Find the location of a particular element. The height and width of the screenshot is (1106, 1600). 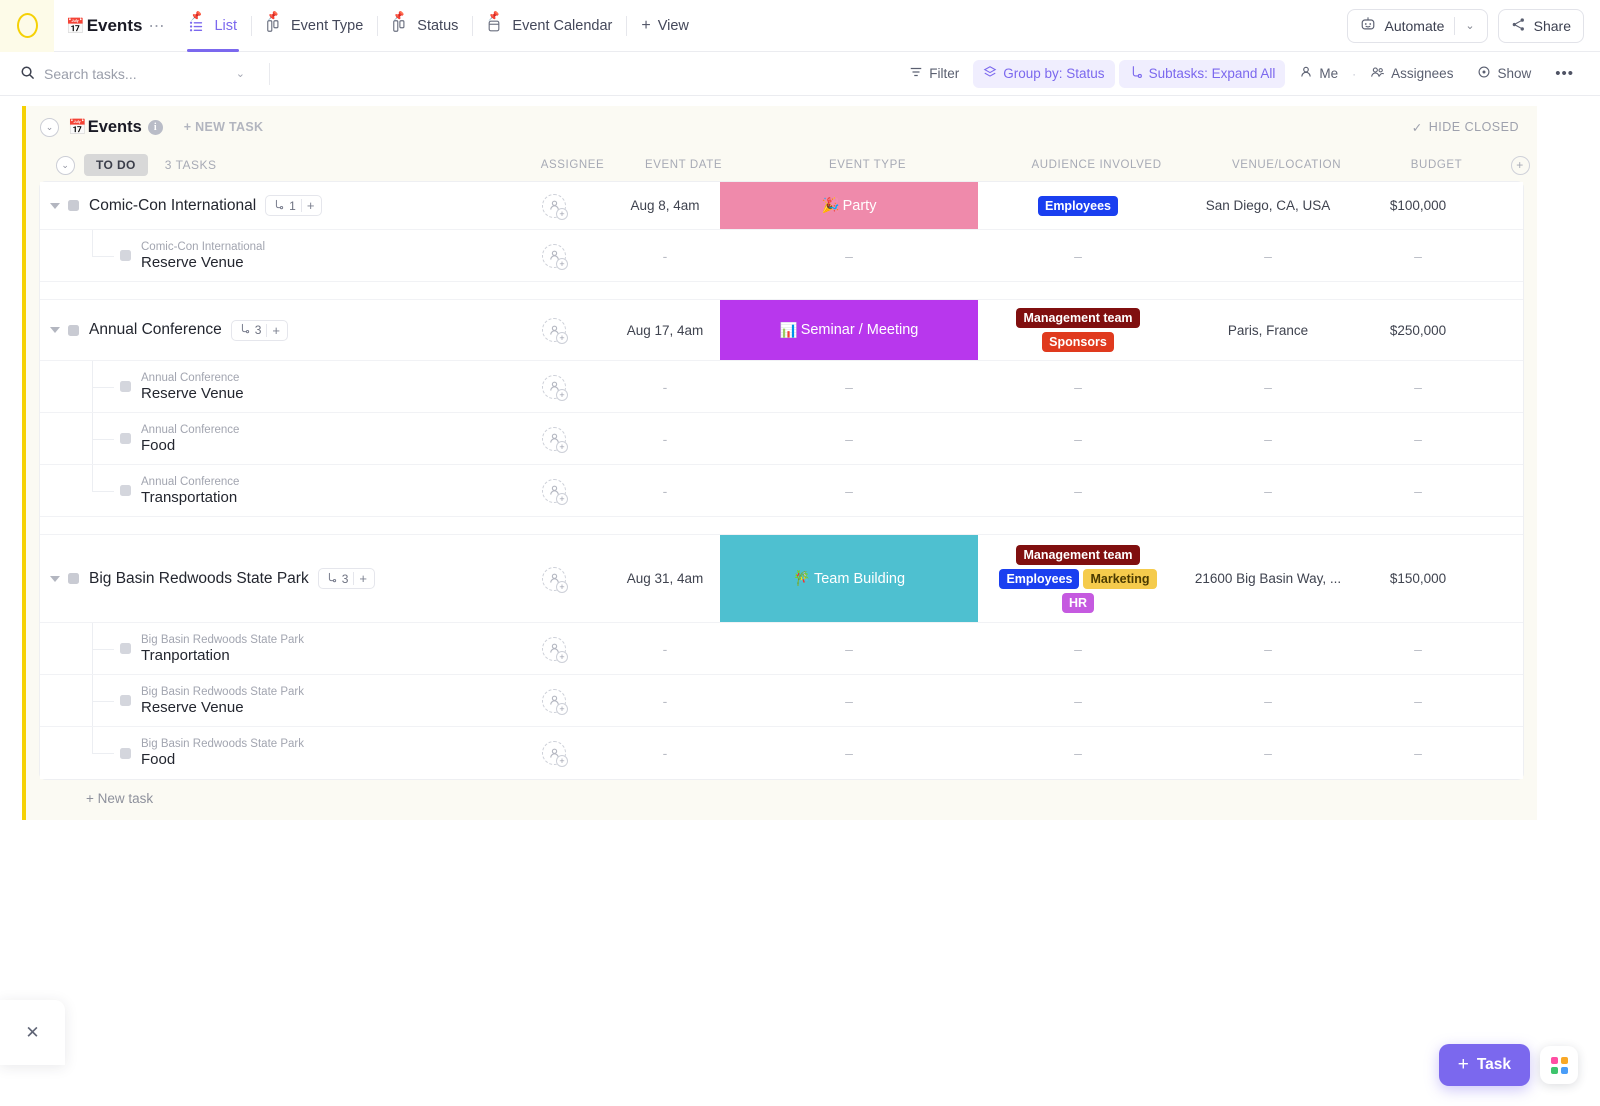

collapse-list-icon: ⌄ is located at coordinates (49, 127).